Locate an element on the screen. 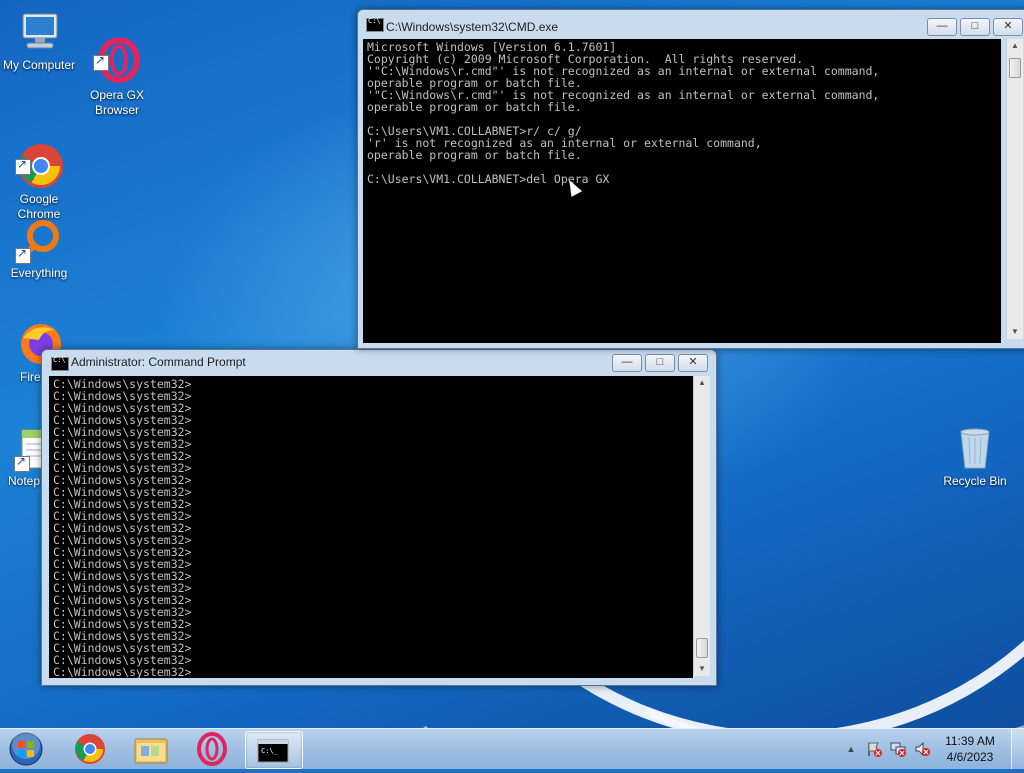  desktop-icon-opera-gx: Opera GX Browser is located at coordinates (117, 63).